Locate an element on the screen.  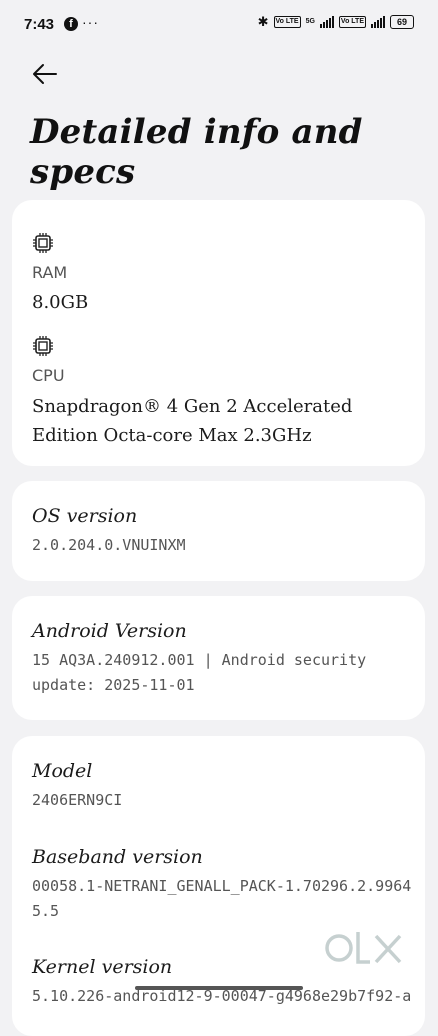
model-title: Model is located at coordinates (62, 771).